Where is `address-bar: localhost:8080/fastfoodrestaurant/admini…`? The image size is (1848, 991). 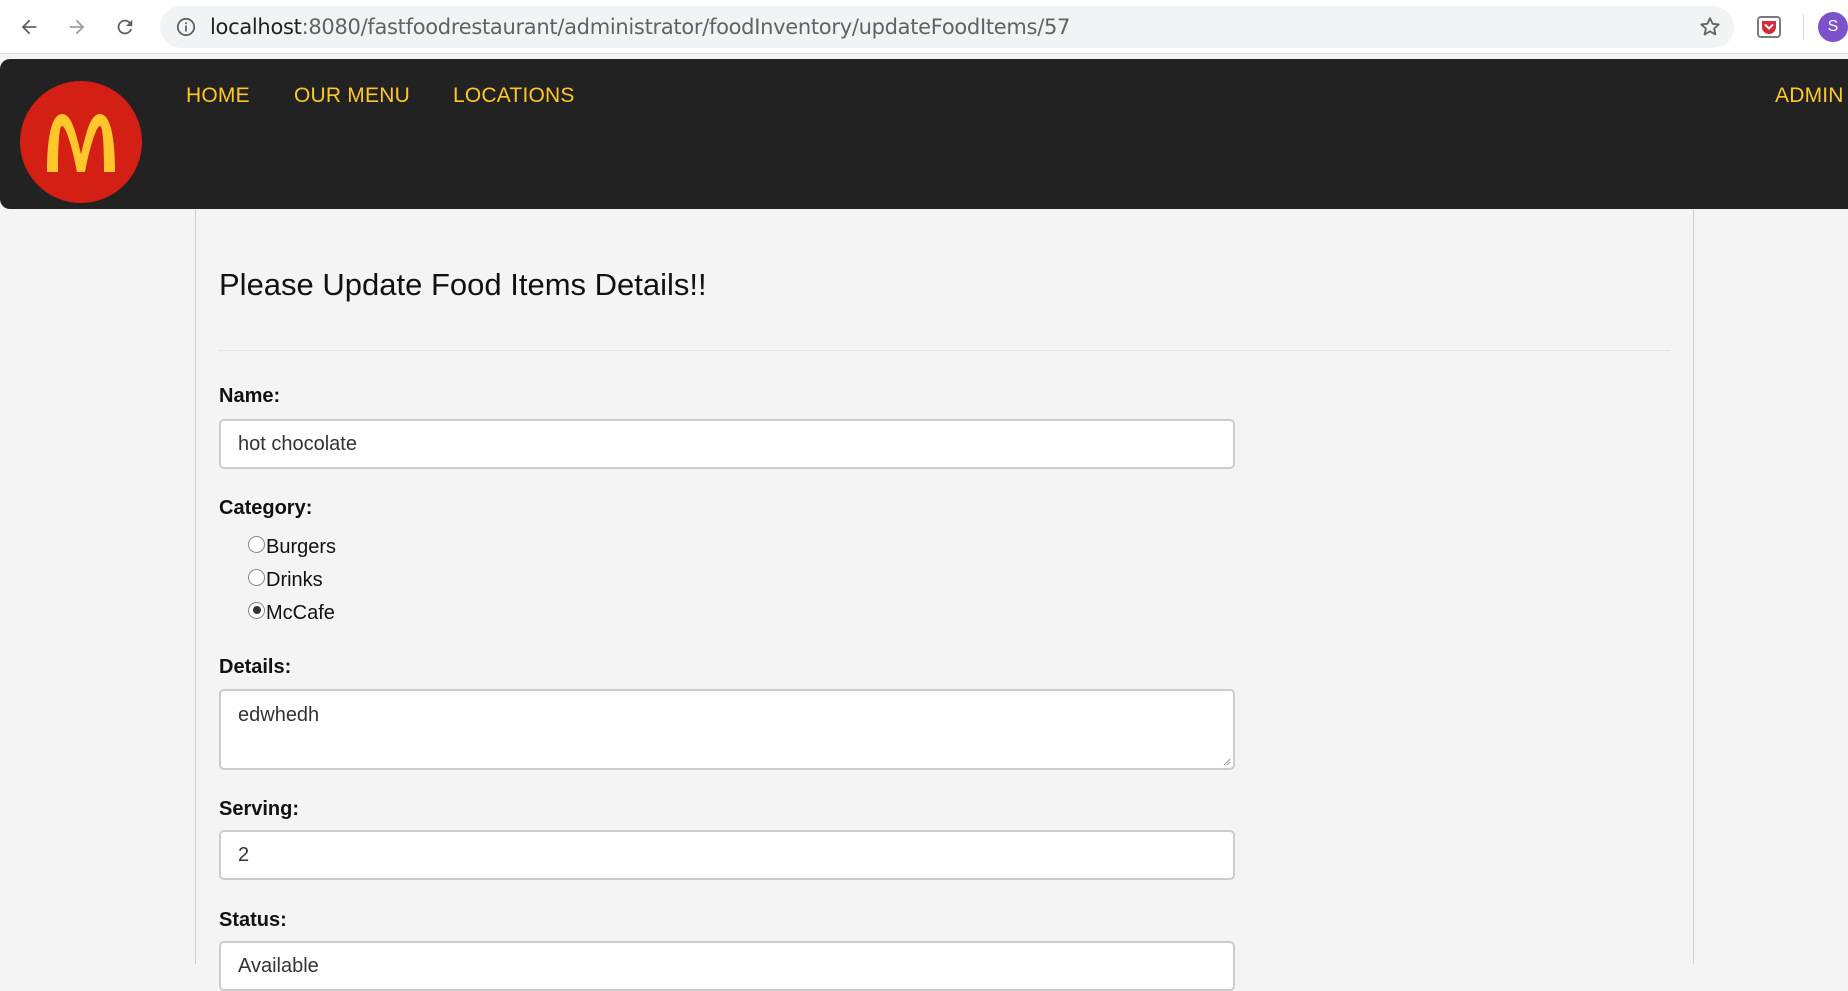 address-bar: localhost:8080/fastfoodrestaurant/admini… is located at coordinates (947, 27).